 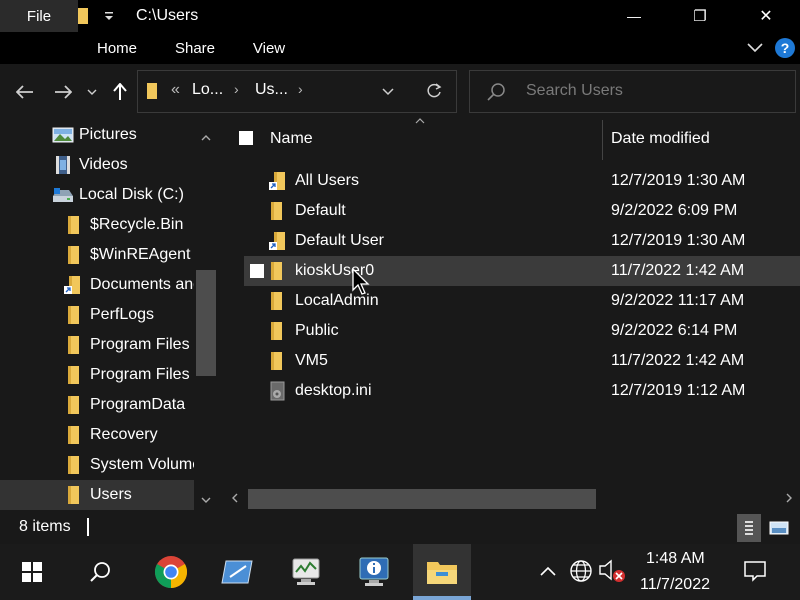 I want to click on nav-item-recovery: Recovery, so click(x=97, y=435).